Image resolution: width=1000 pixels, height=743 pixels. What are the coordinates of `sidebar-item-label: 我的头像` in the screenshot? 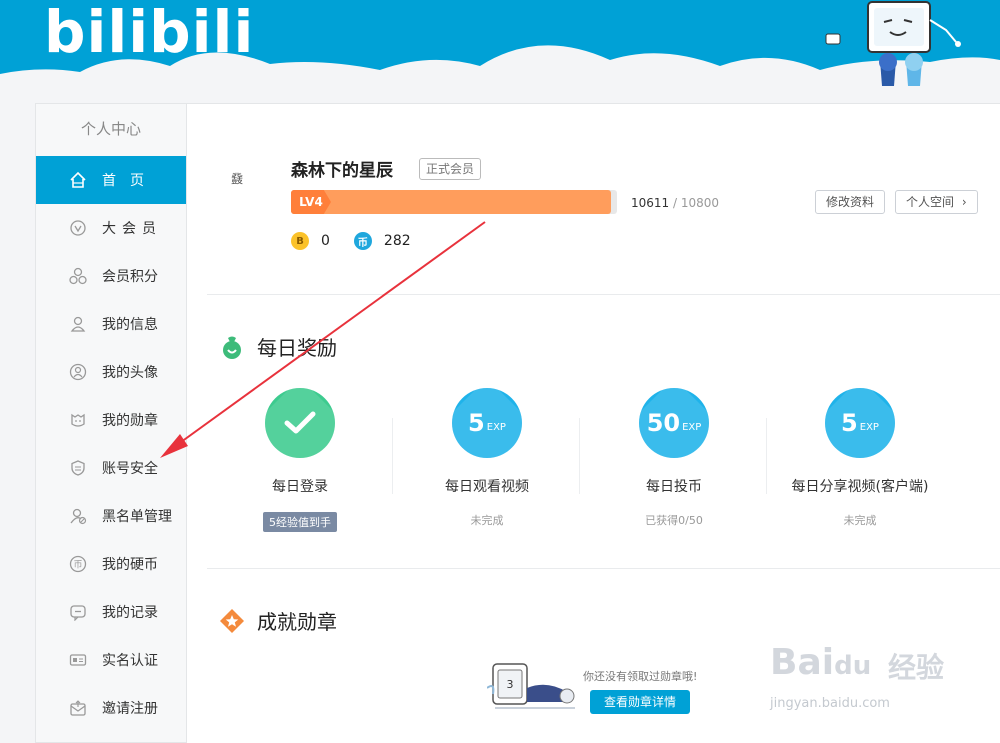 It's located at (130, 373).